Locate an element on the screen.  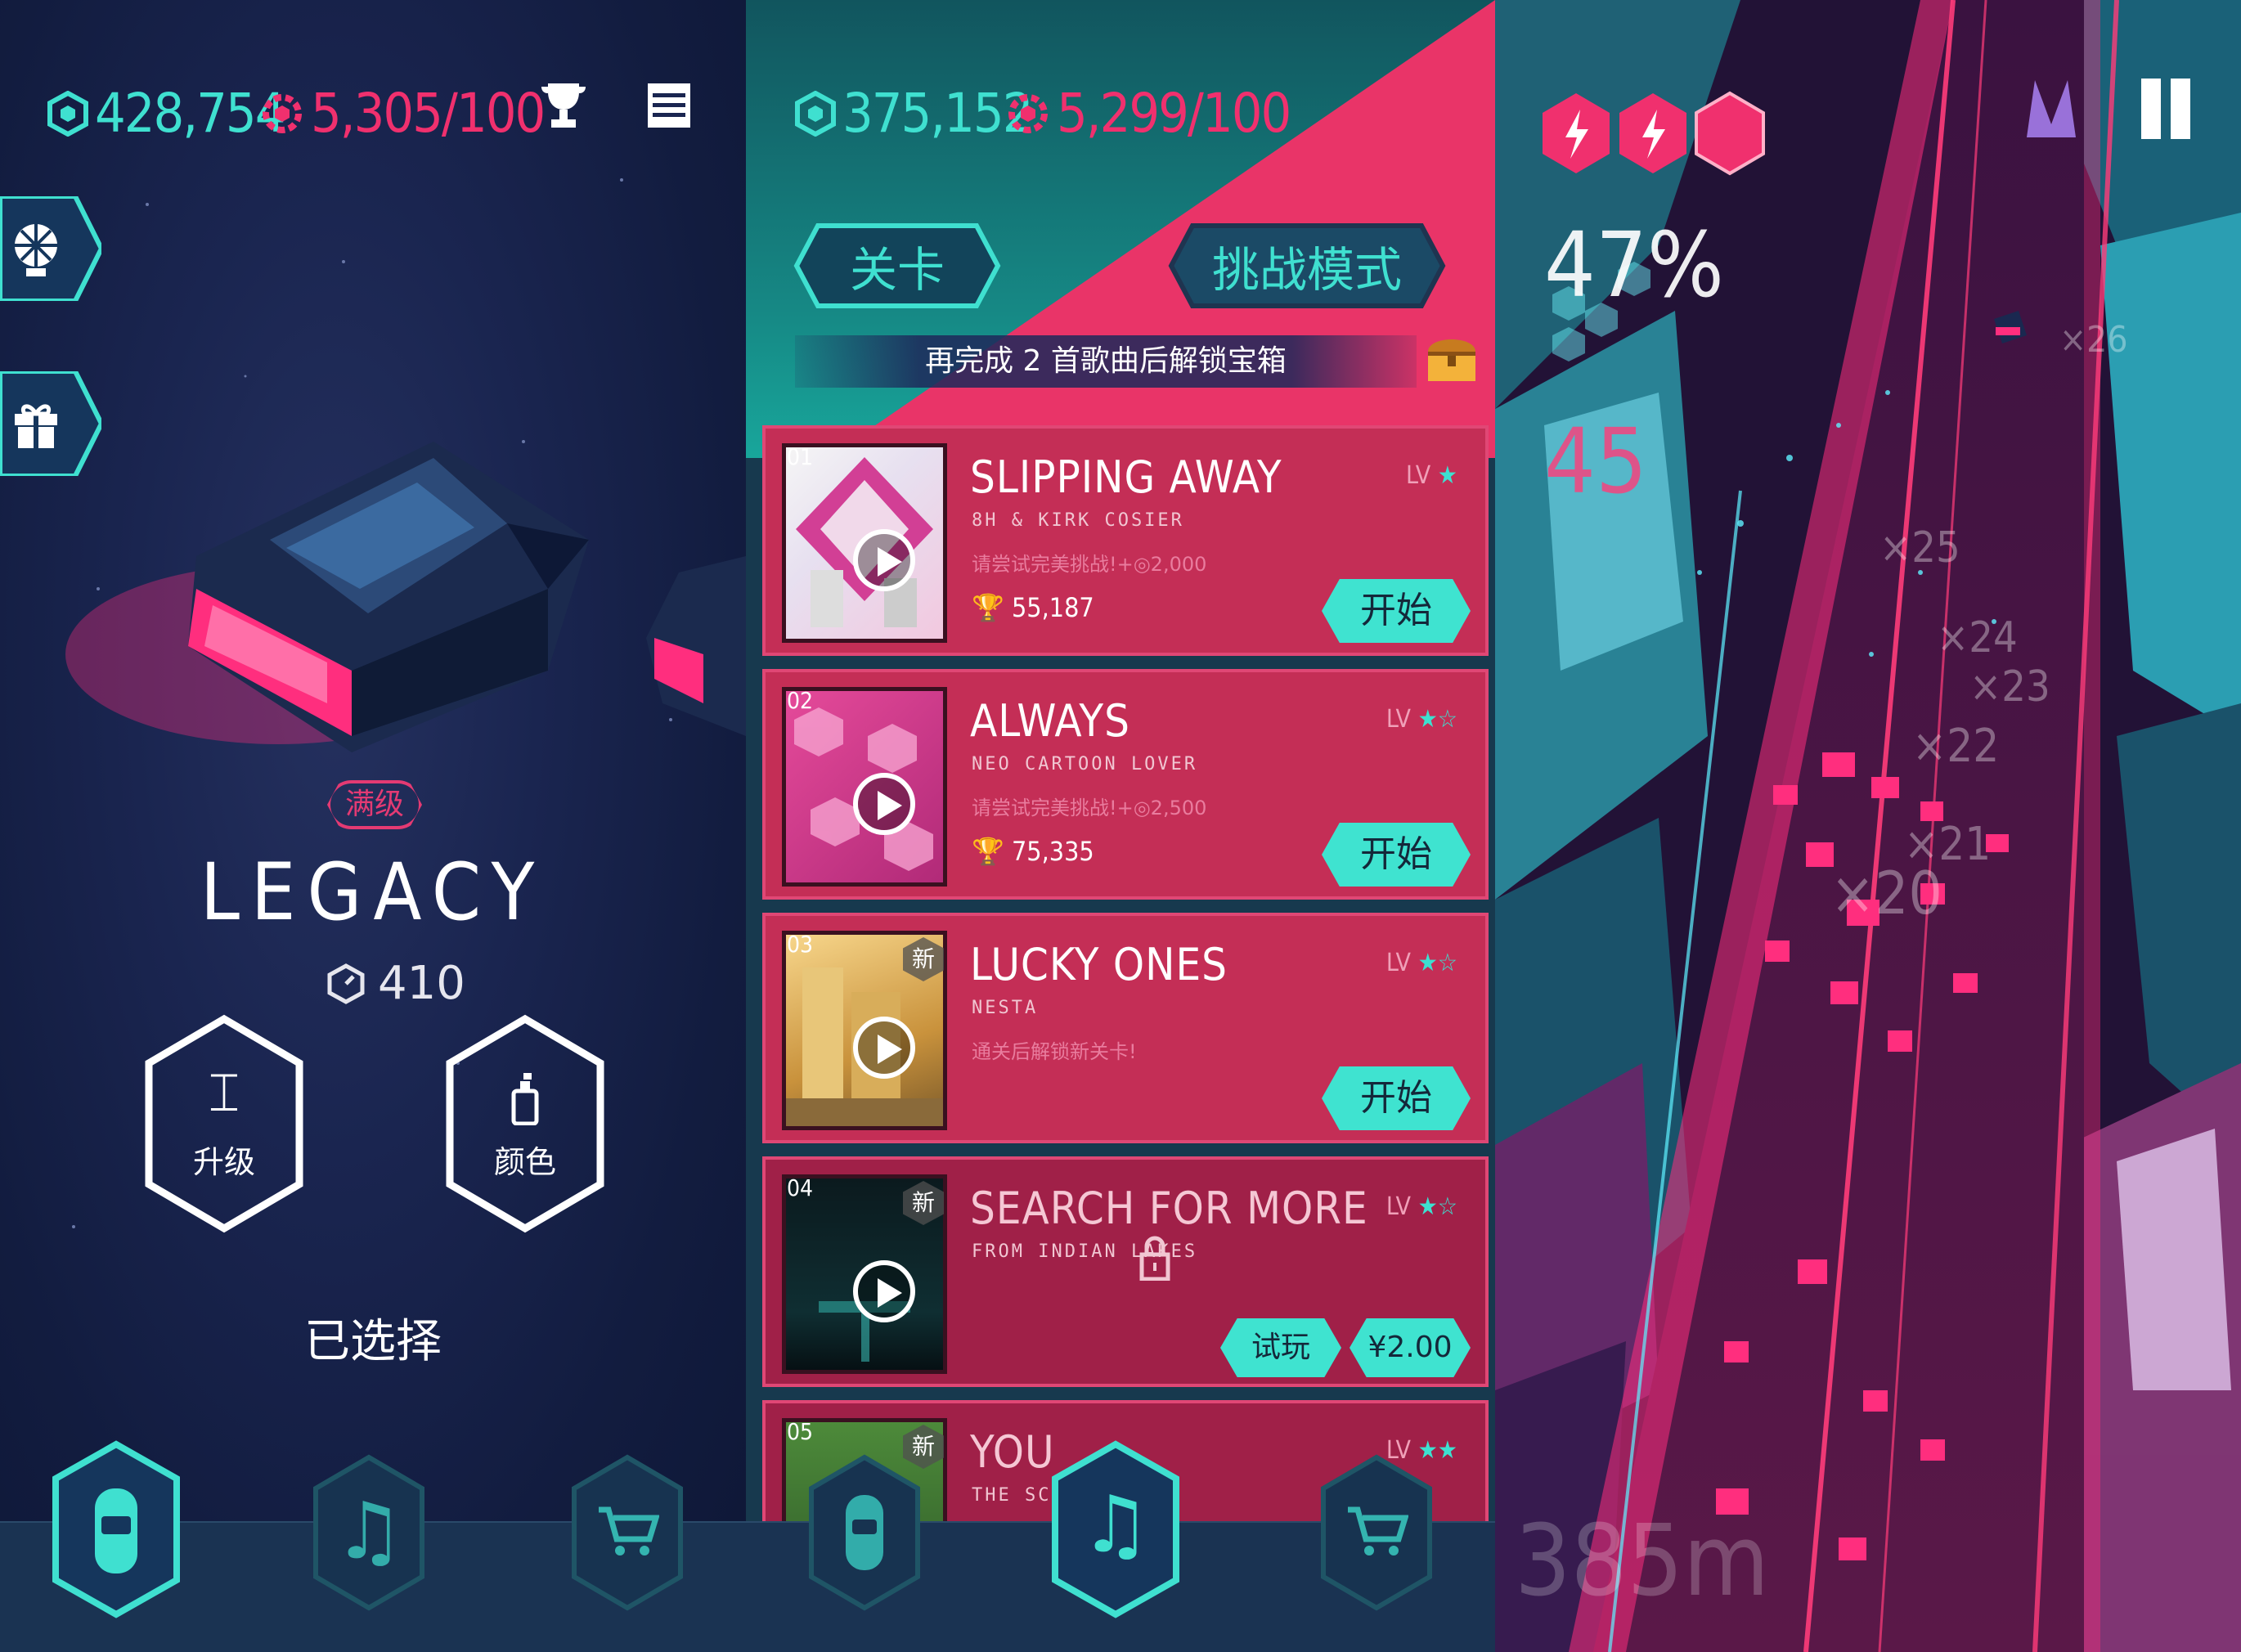
trophy-icon is located at coordinates (563, 106).